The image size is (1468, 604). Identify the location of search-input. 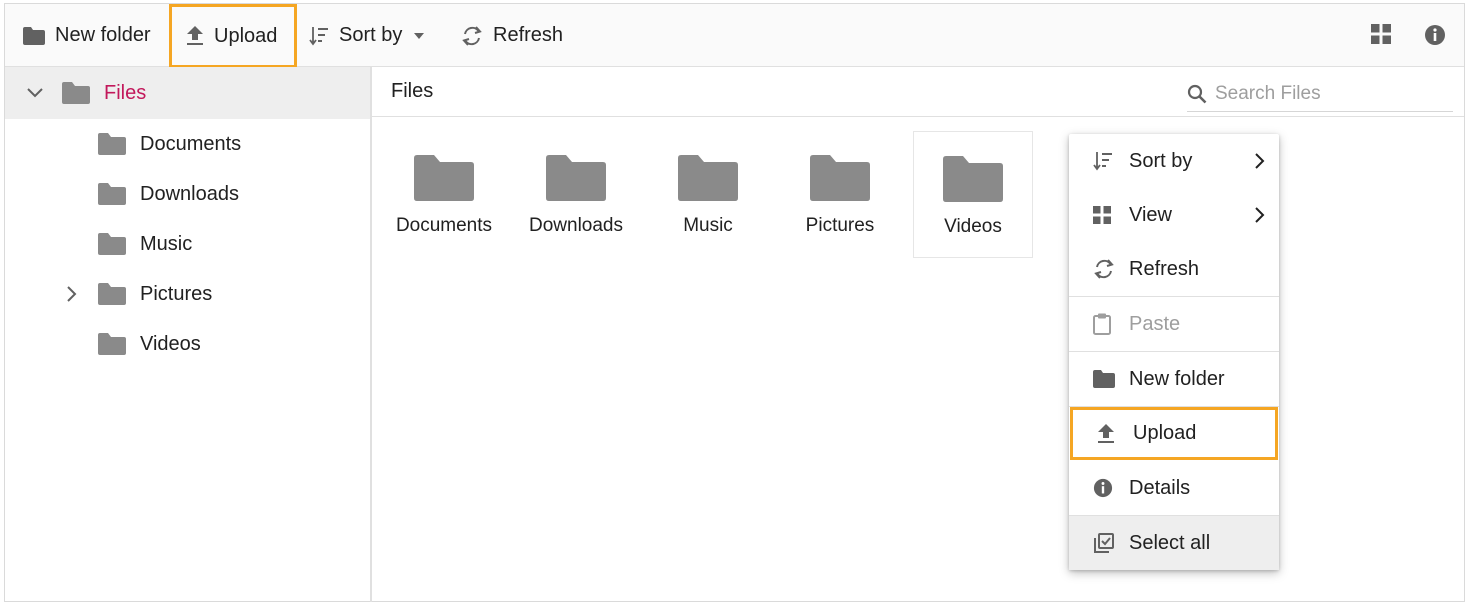
(1325, 94).